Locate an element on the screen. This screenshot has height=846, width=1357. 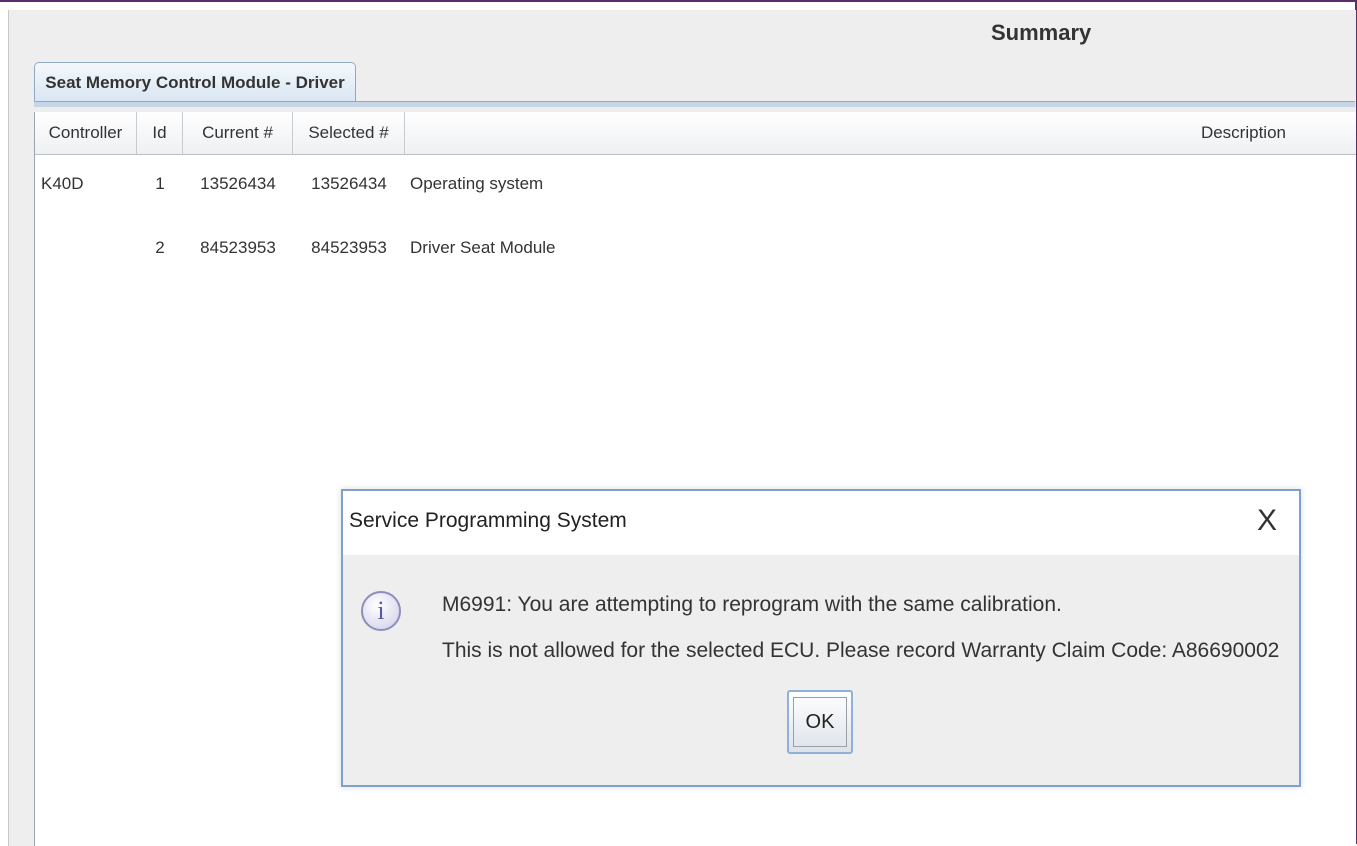
dialog-title: Service Programming System is located at coordinates (488, 520).